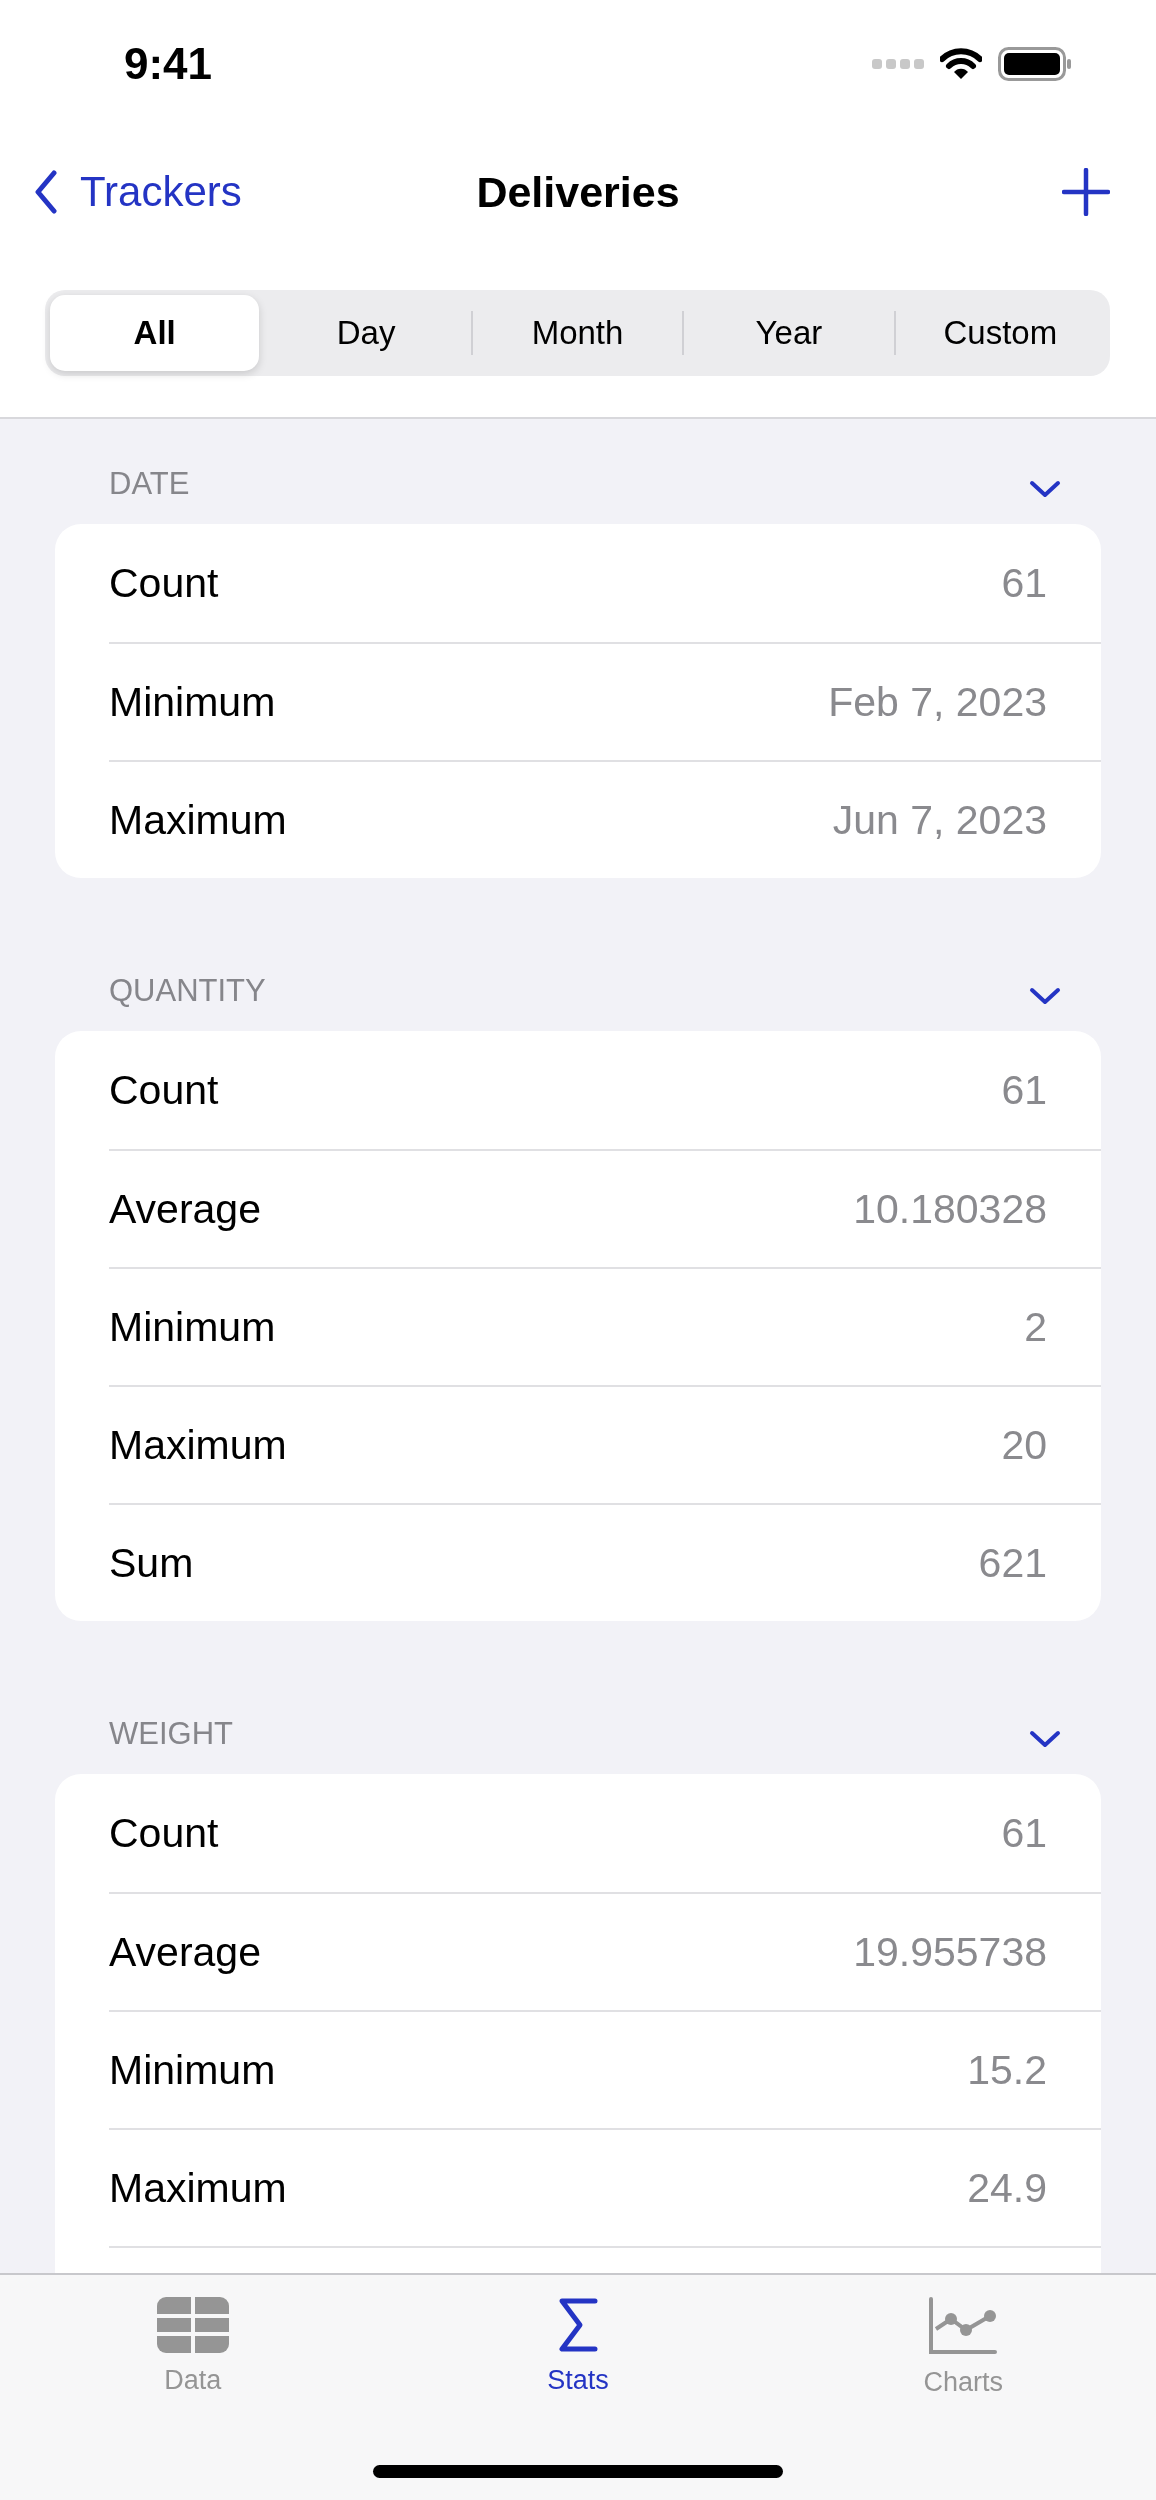 This screenshot has width=1156, height=2500. What do you see at coordinates (366, 333) in the screenshot?
I see `segment-tab: Day` at bounding box center [366, 333].